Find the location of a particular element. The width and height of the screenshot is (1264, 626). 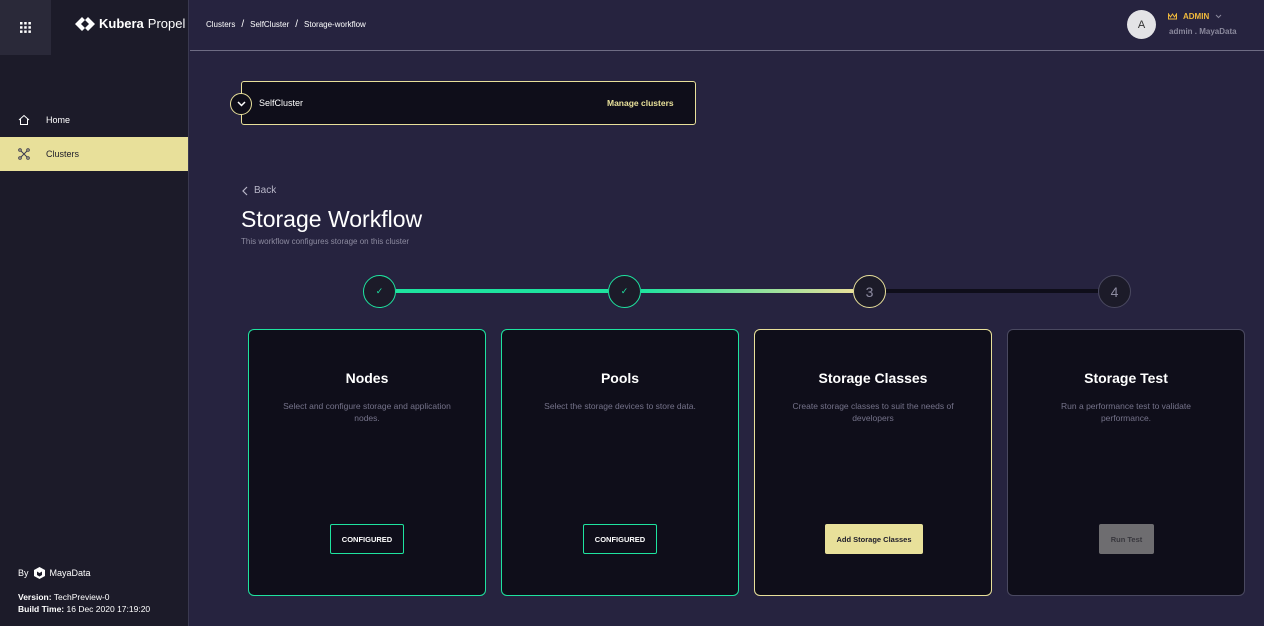

step-4: 4 is located at coordinates (1114, 291).